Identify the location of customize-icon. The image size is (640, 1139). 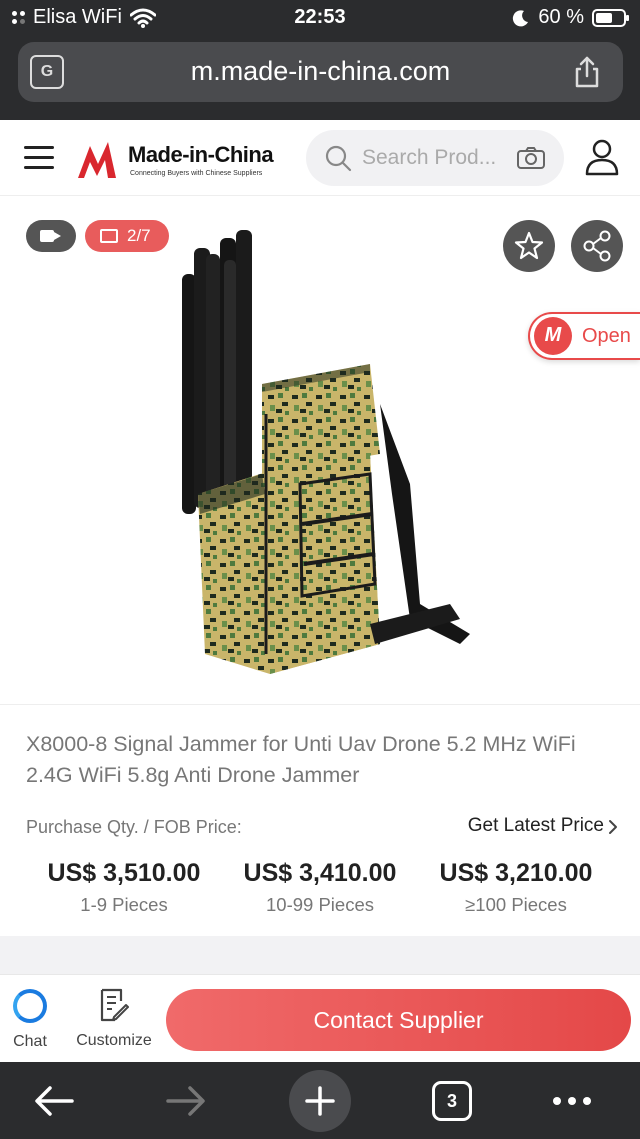
(114, 1005).